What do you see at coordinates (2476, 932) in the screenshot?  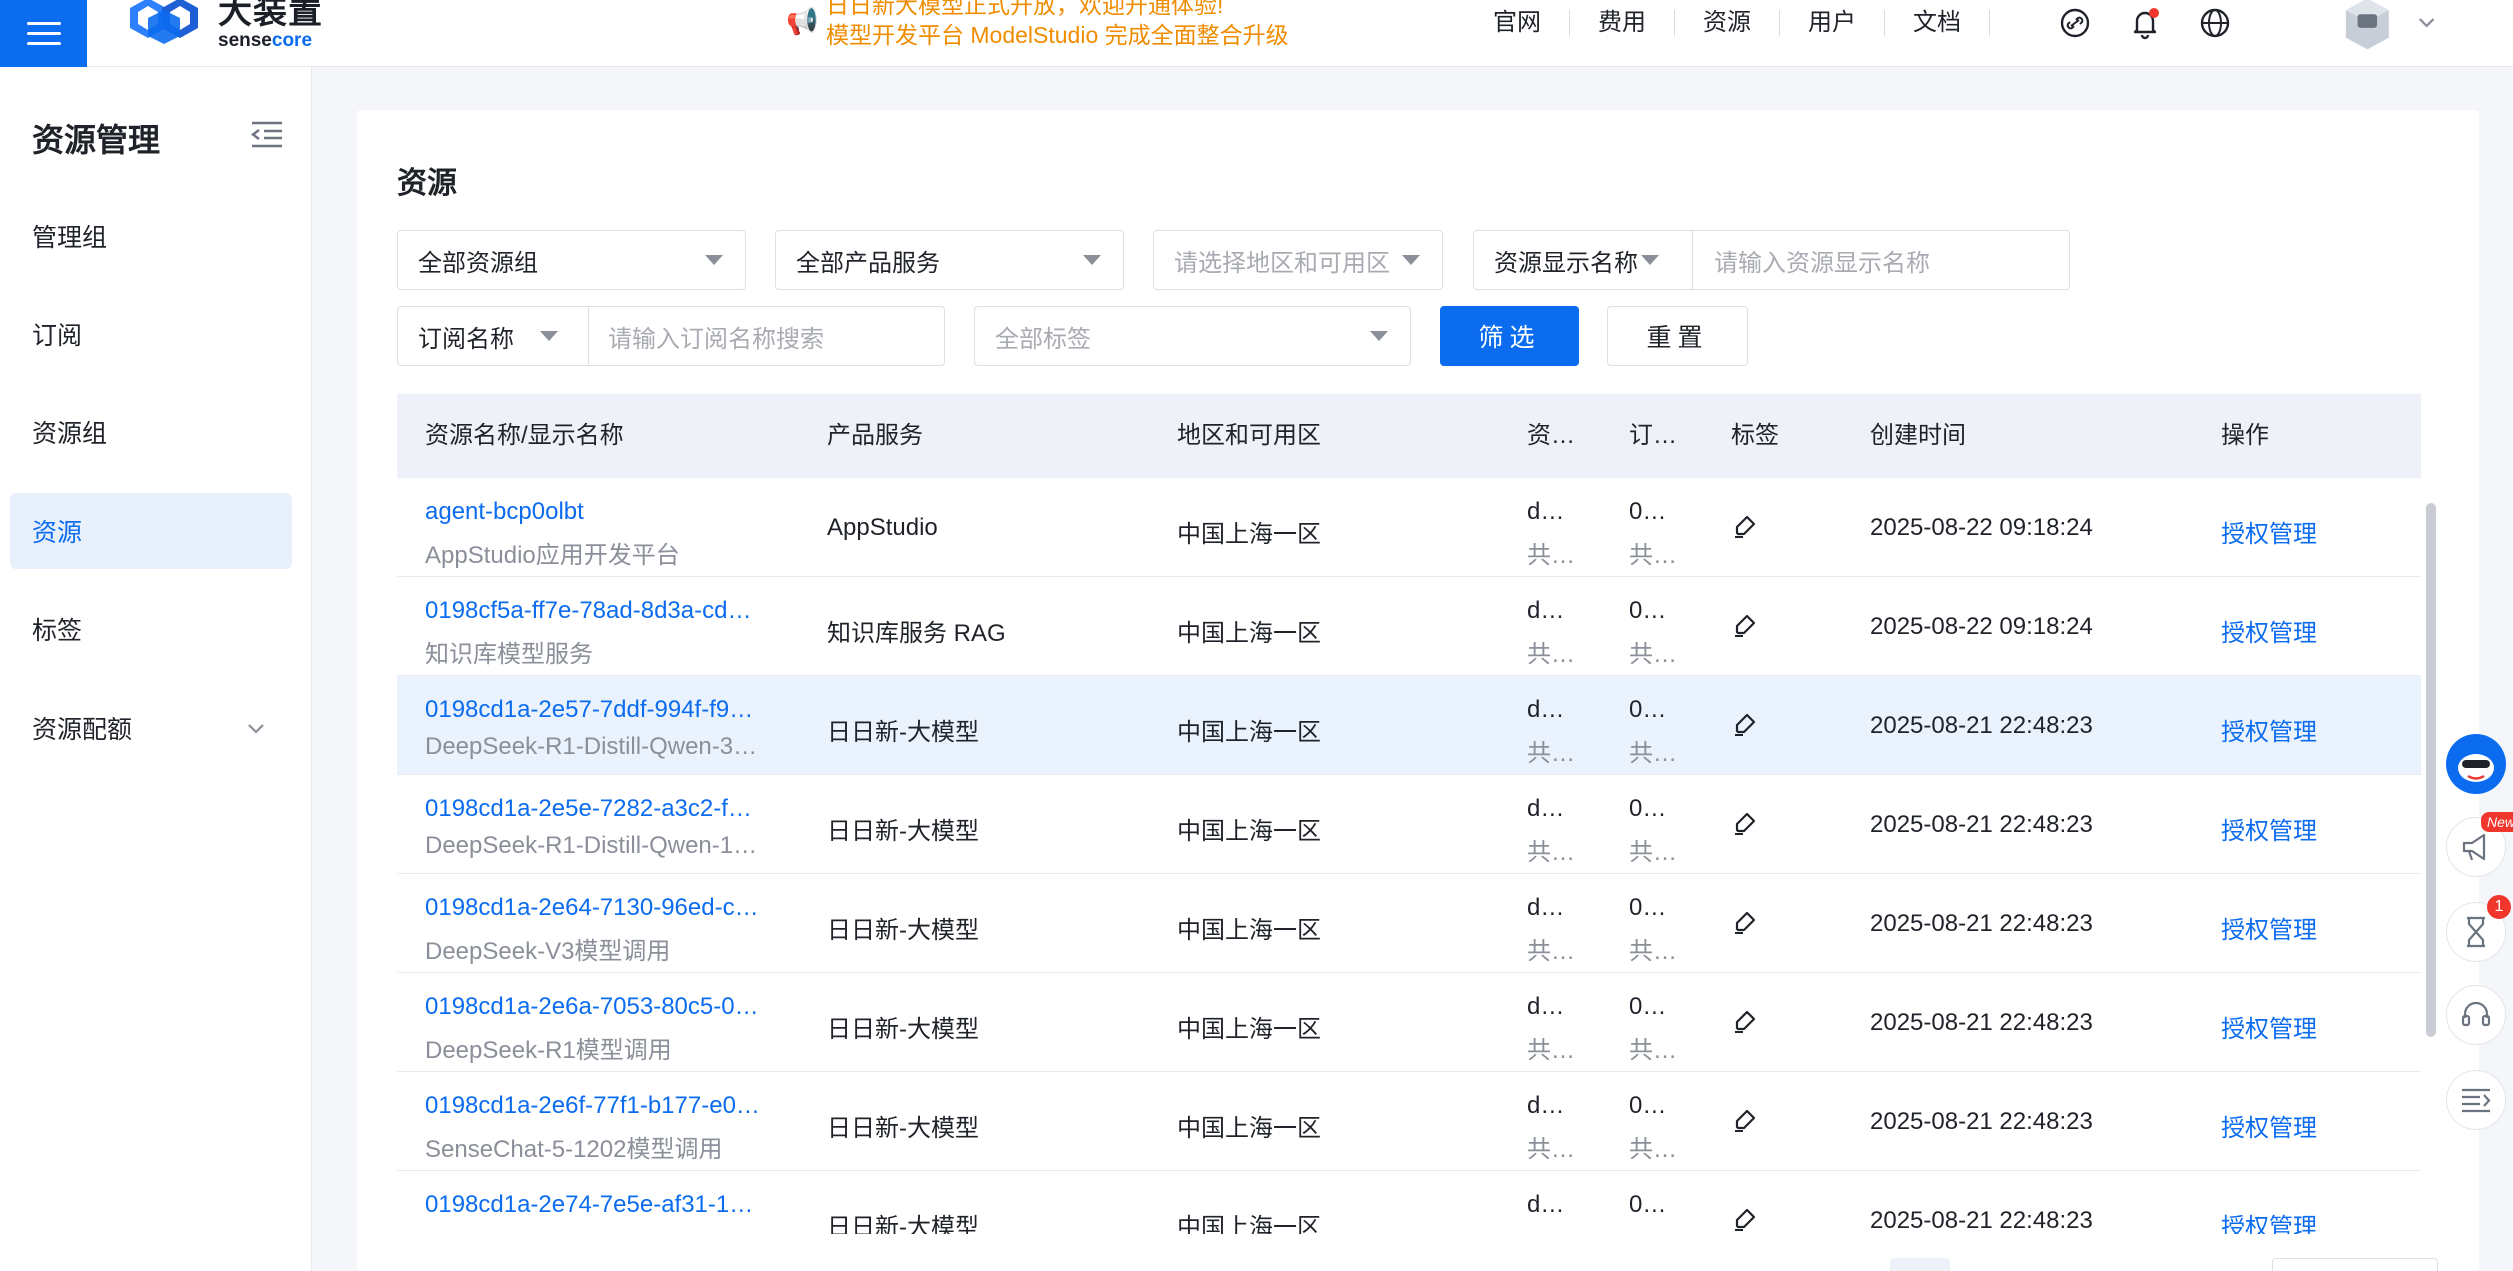 I see `hourglass-icon` at bounding box center [2476, 932].